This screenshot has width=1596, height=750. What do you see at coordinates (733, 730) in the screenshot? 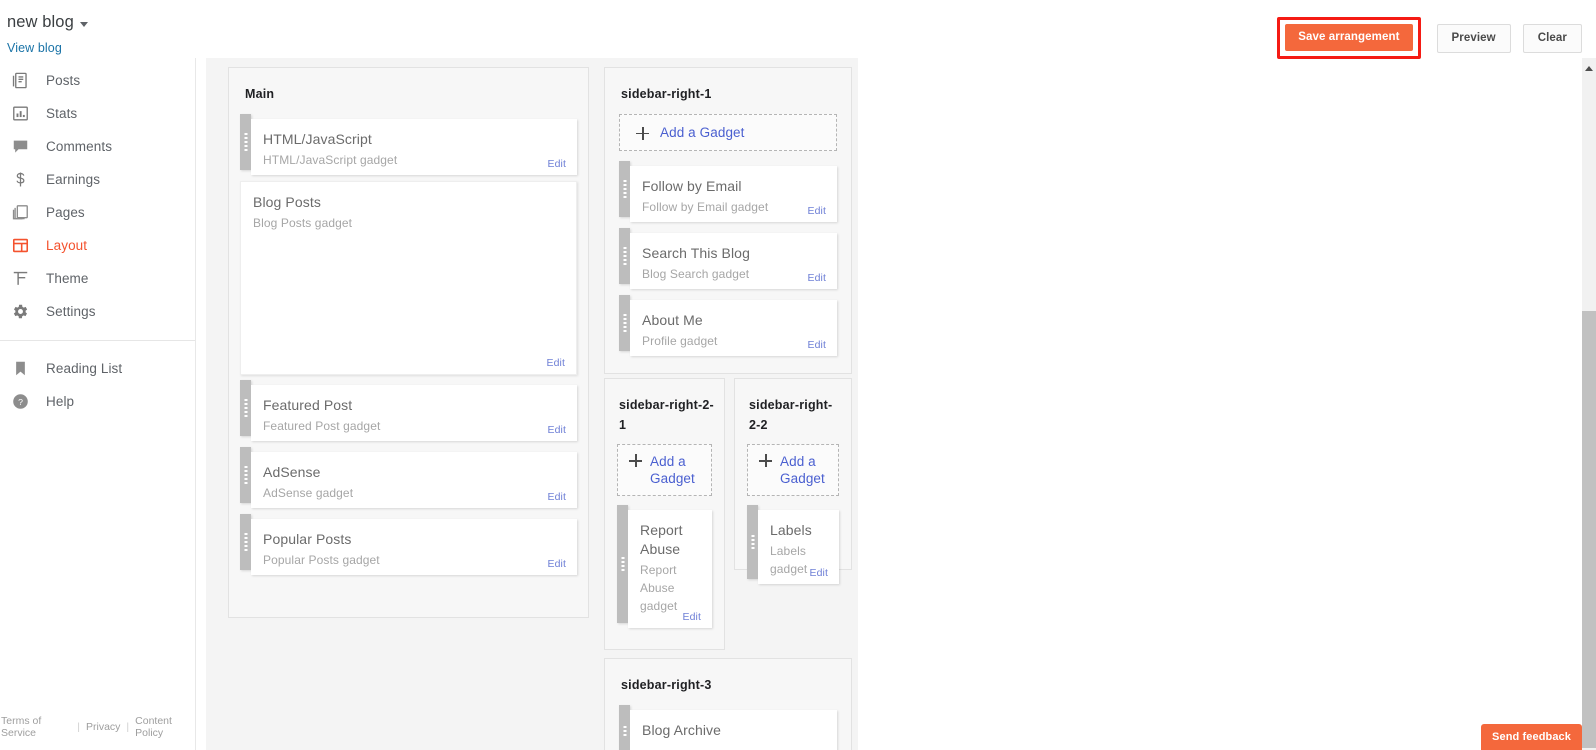
I see `gadget-body: Blog Archive` at bounding box center [733, 730].